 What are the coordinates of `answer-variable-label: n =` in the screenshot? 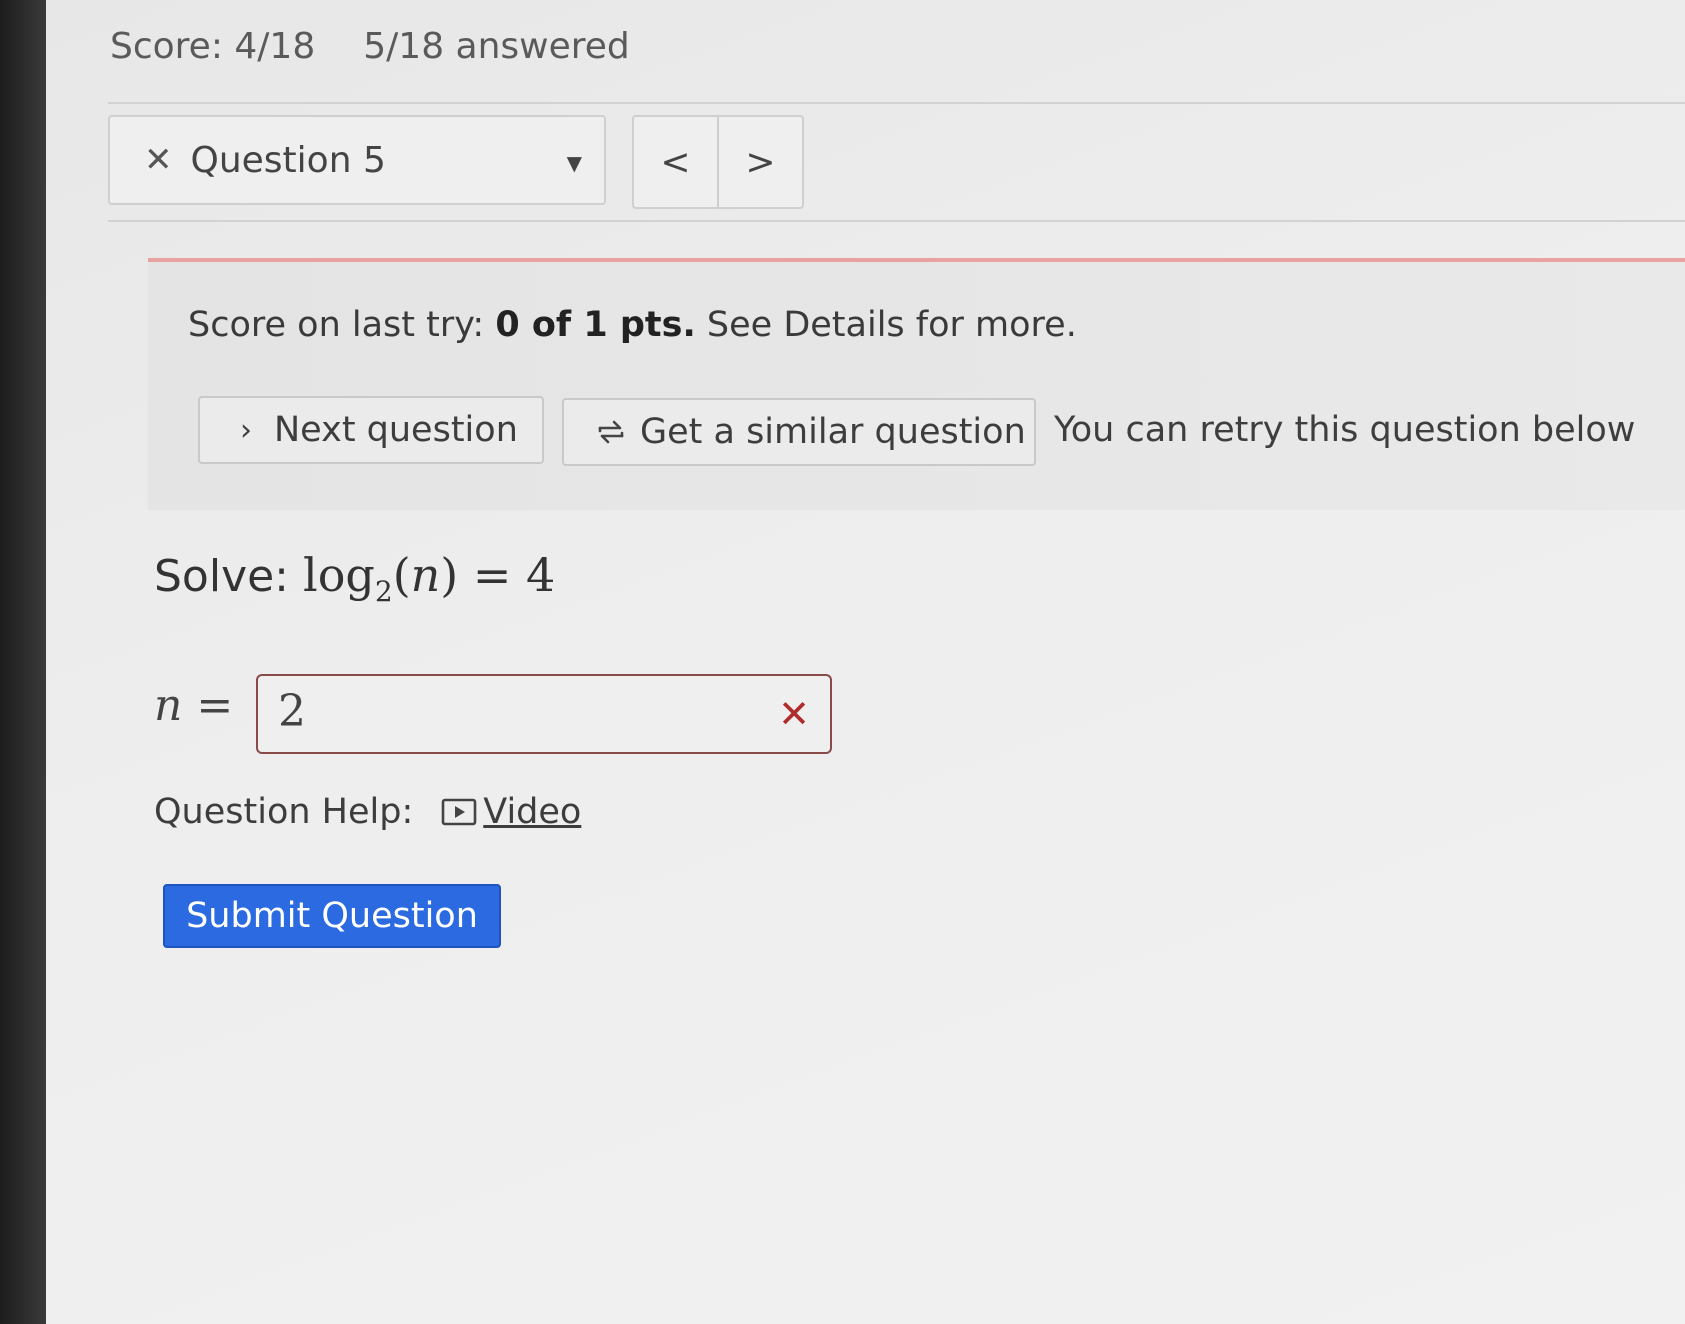 It's located at (194, 705).